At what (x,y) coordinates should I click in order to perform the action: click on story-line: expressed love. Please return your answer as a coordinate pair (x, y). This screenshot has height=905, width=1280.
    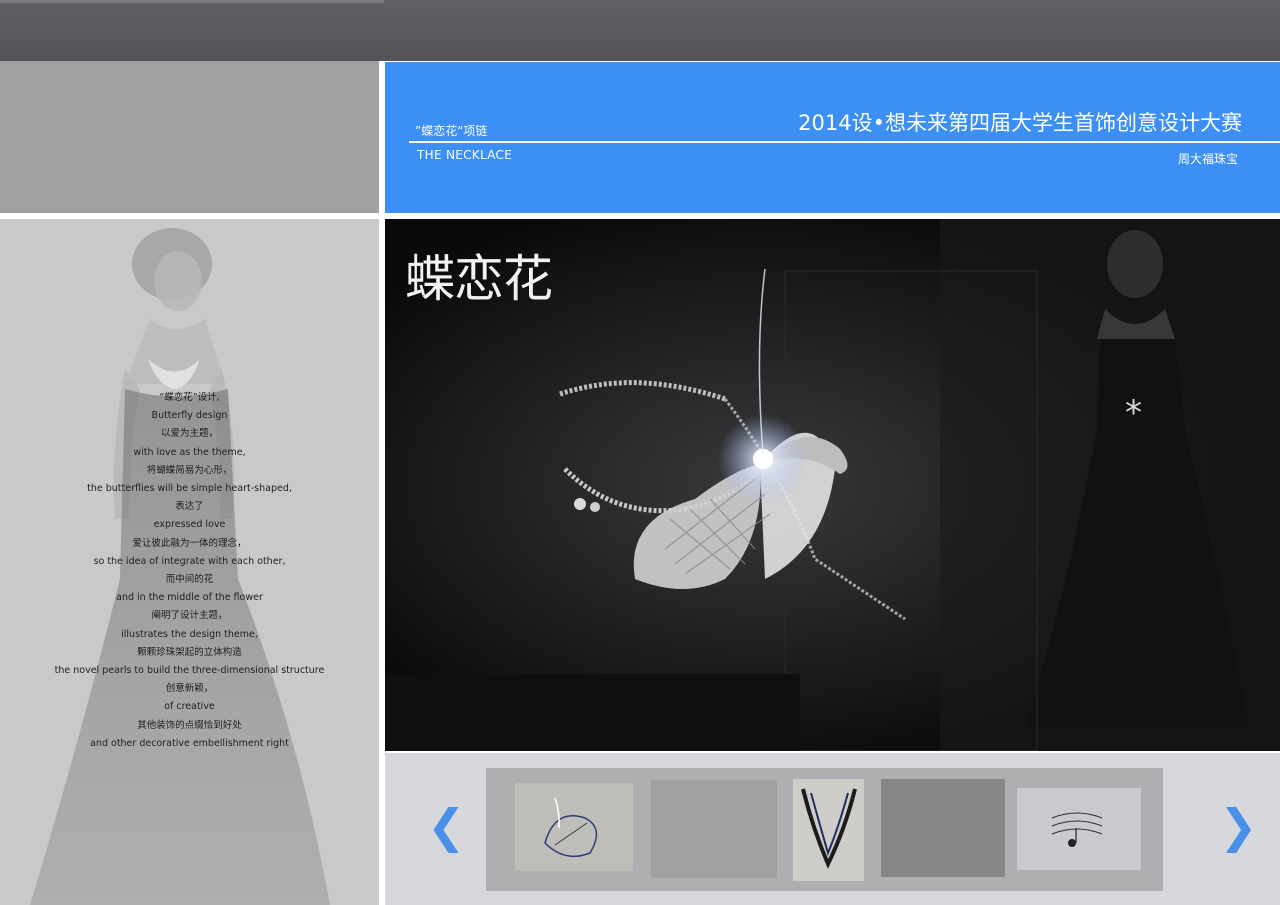
    Looking at the image, I should click on (189, 525).